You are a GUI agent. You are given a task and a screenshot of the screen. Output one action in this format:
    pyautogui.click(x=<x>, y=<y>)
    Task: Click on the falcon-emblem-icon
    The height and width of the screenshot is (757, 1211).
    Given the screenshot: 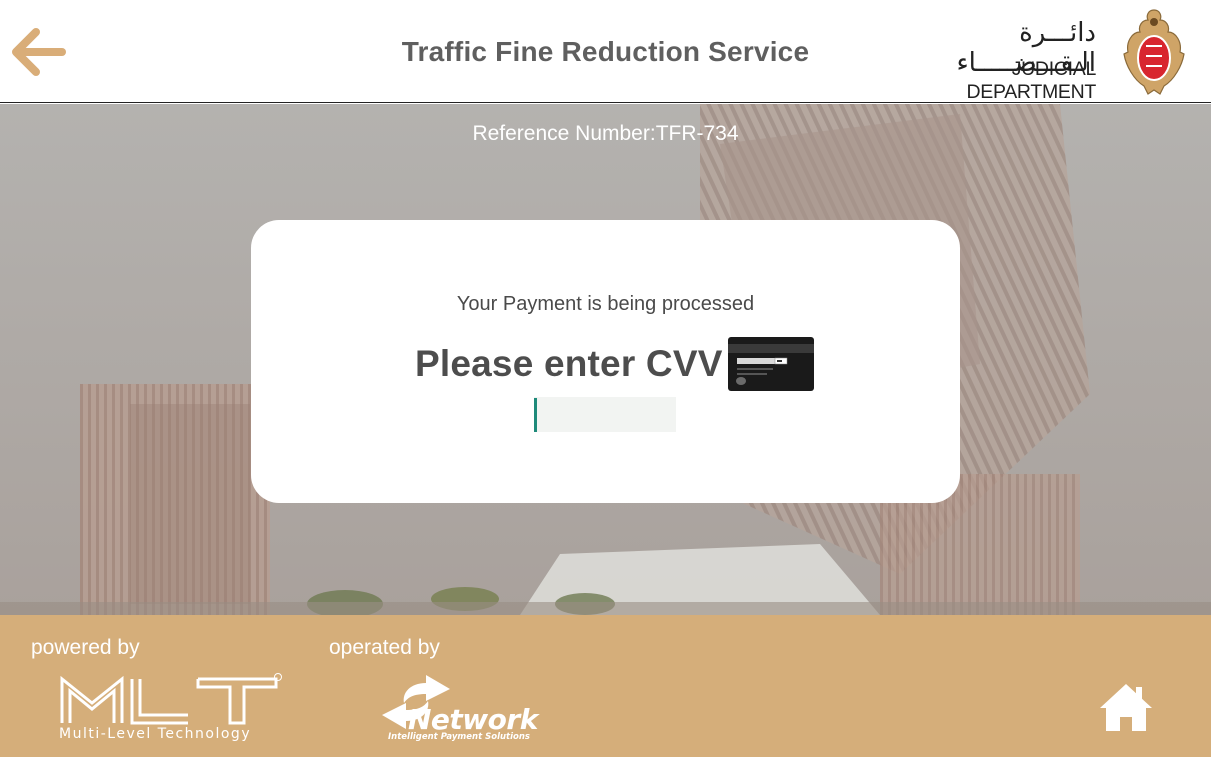 What is the action you would take?
    pyautogui.click(x=1154, y=52)
    